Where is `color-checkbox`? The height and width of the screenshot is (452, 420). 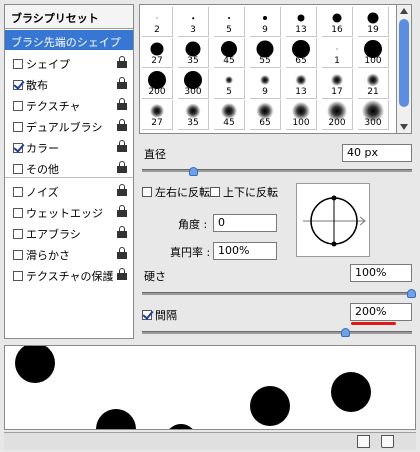 color-checkbox is located at coordinates (18, 148).